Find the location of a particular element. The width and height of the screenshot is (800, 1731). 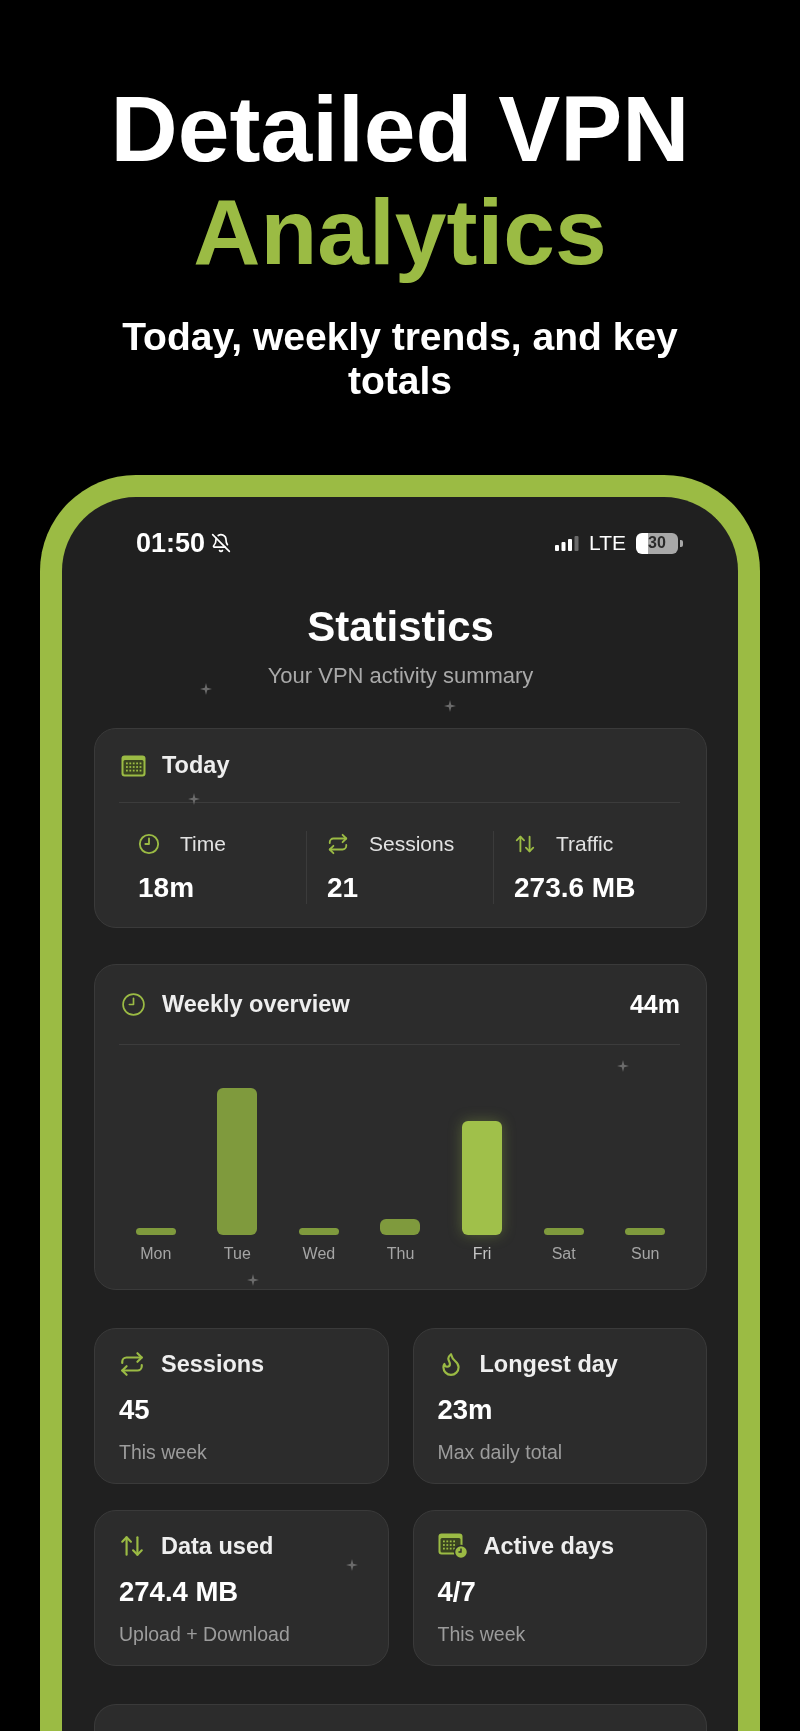

card-title: Weekly overview is located at coordinates (256, 1004).